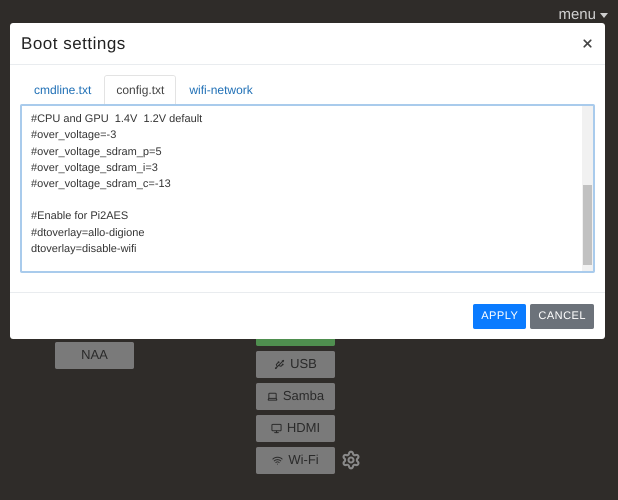  I want to click on close-icon, so click(587, 43).